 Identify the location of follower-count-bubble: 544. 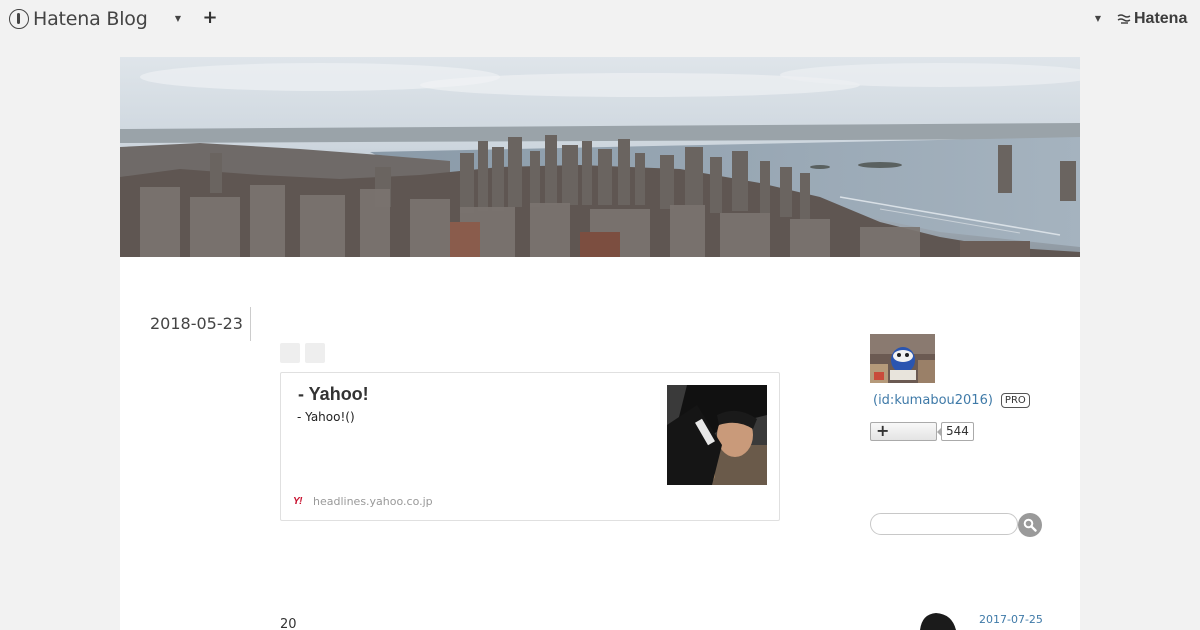
(955, 431).